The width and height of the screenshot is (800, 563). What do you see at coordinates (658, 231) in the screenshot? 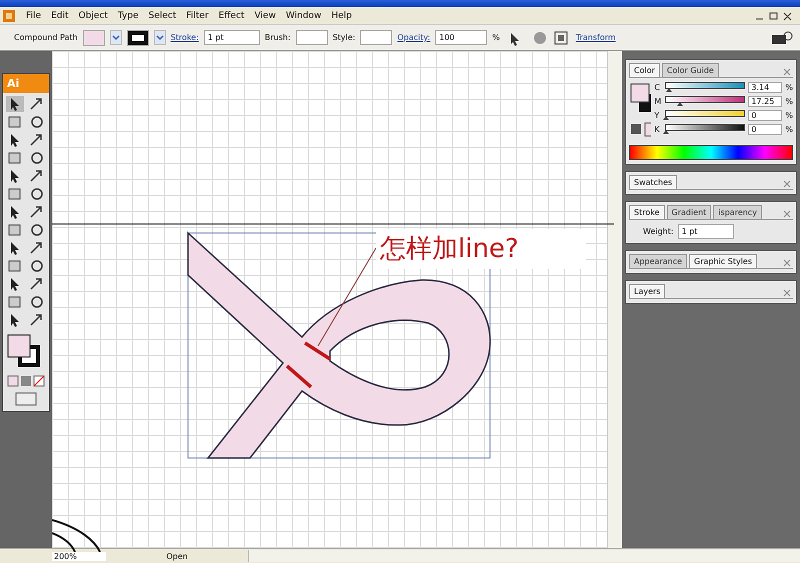
I see `weight-label: Weight:` at bounding box center [658, 231].